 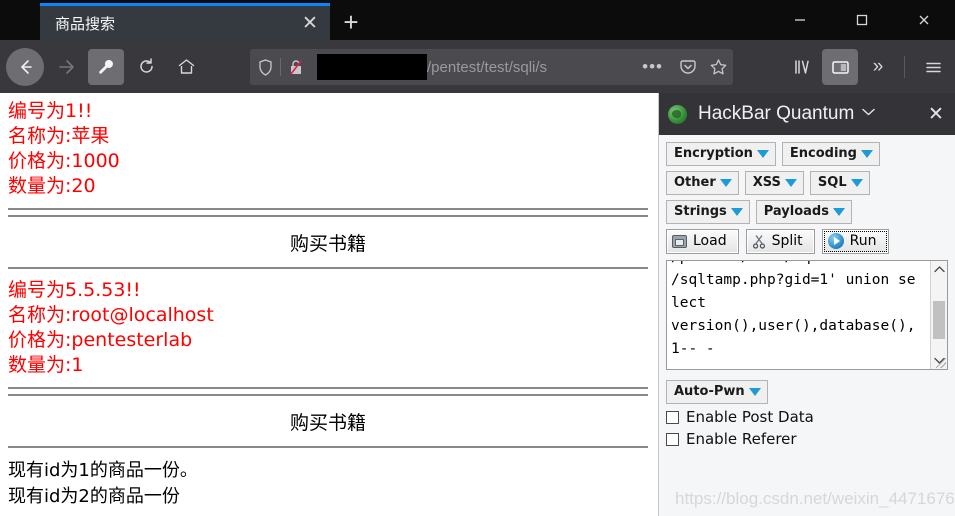 What do you see at coordinates (700, 211) in the screenshot?
I see `strings-label: Strings` at bounding box center [700, 211].